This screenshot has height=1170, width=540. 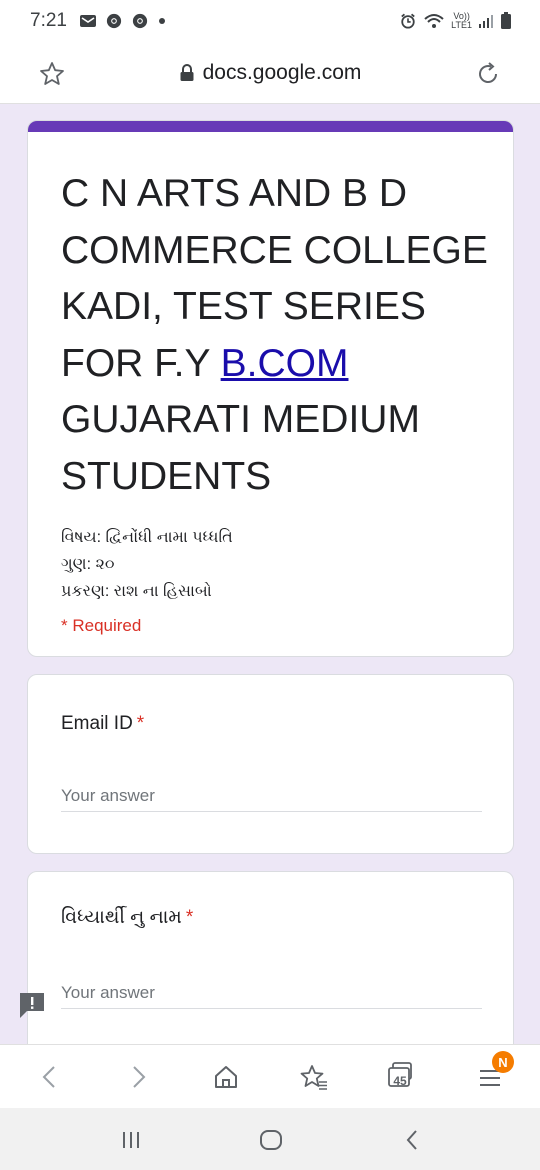 What do you see at coordinates (270, 1076) in the screenshot?
I see `browser-toolbar: 45 N` at bounding box center [270, 1076].